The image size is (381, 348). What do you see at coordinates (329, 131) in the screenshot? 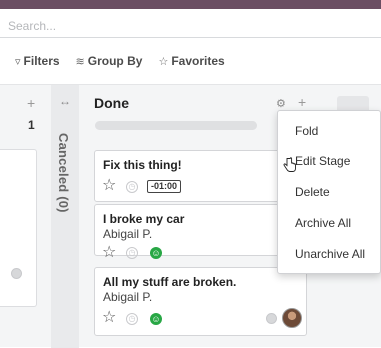
I see `menu-item-fold: Fold` at bounding box center [329, 131].